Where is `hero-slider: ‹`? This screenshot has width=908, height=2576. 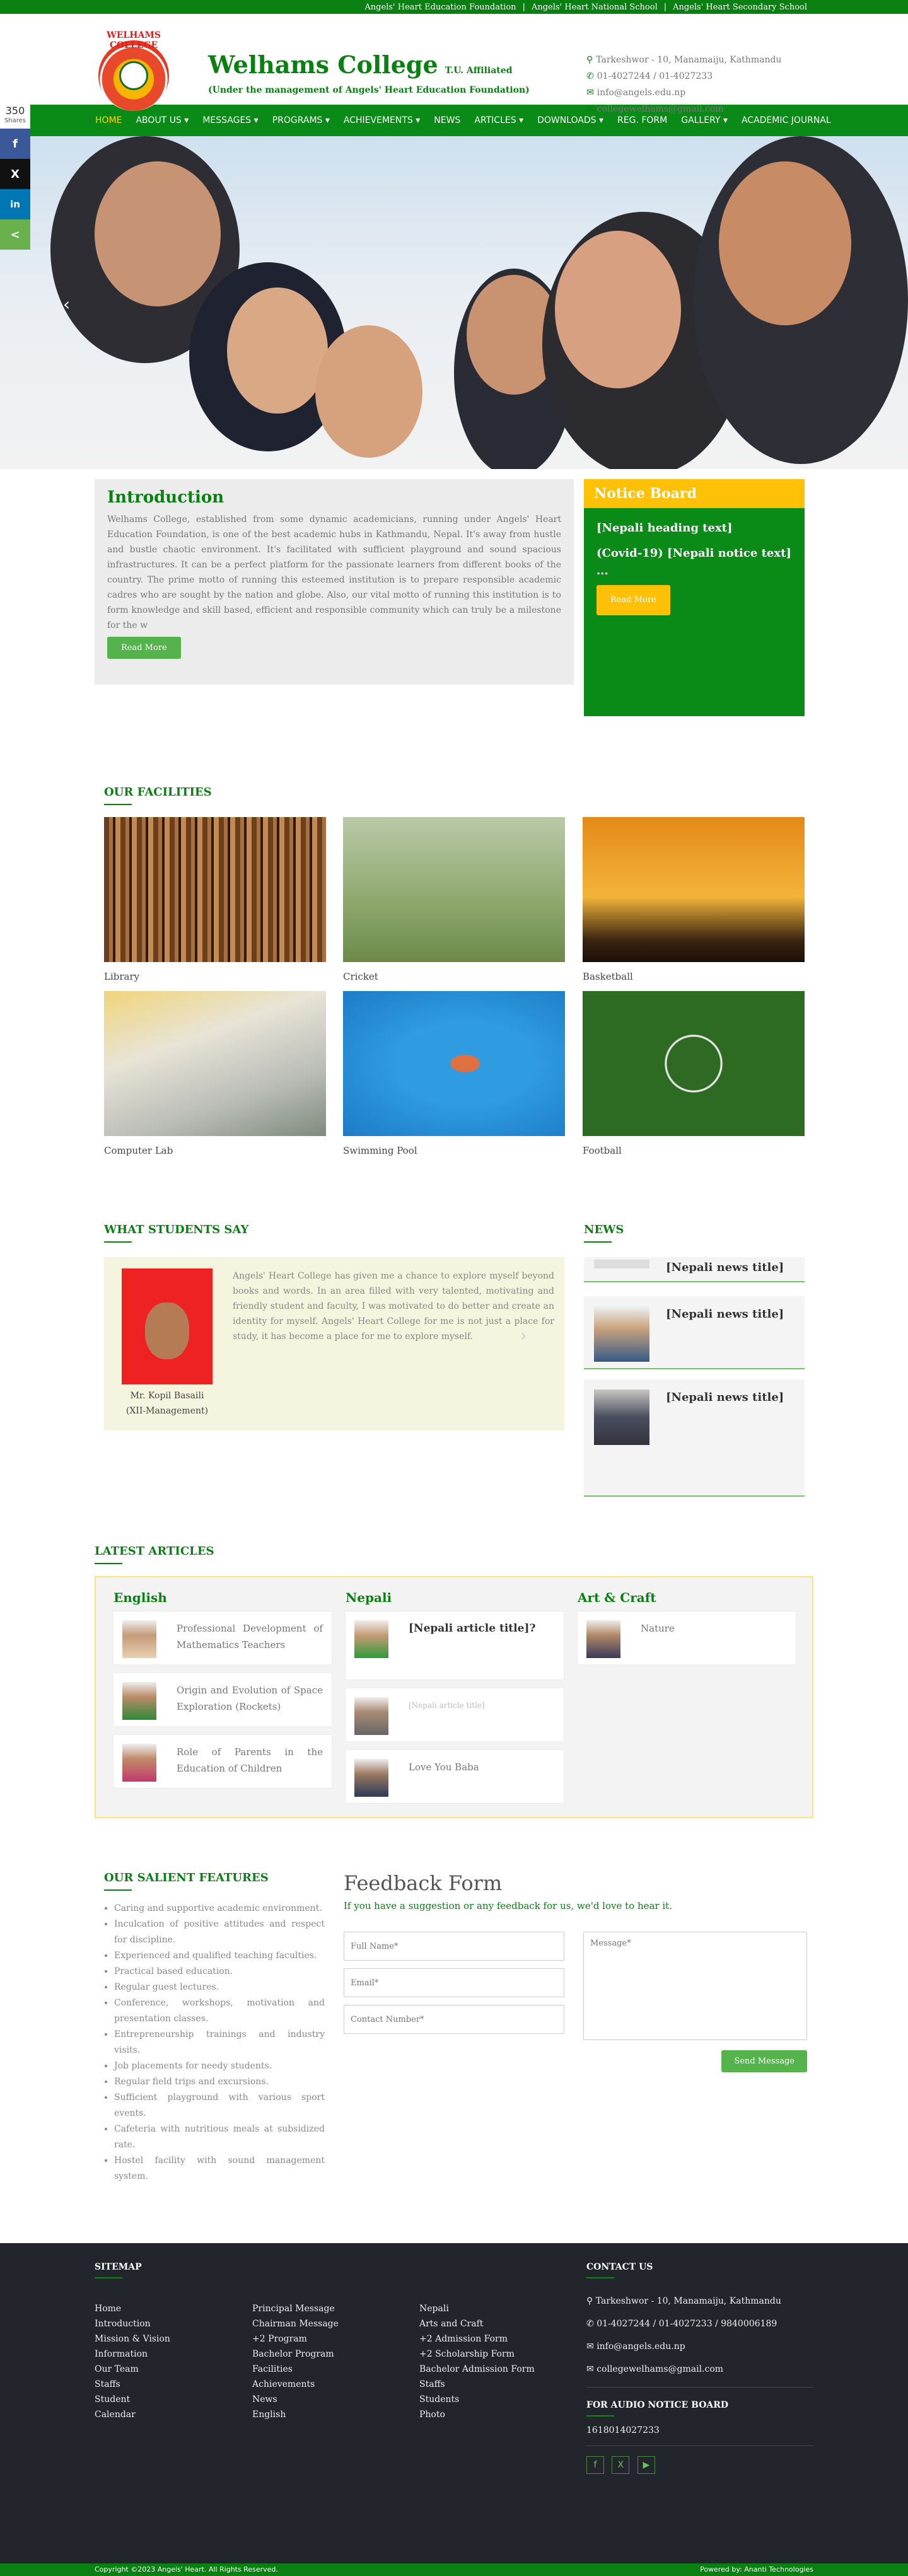 hero-slider: ‹ is located at coordinates (454, 302).